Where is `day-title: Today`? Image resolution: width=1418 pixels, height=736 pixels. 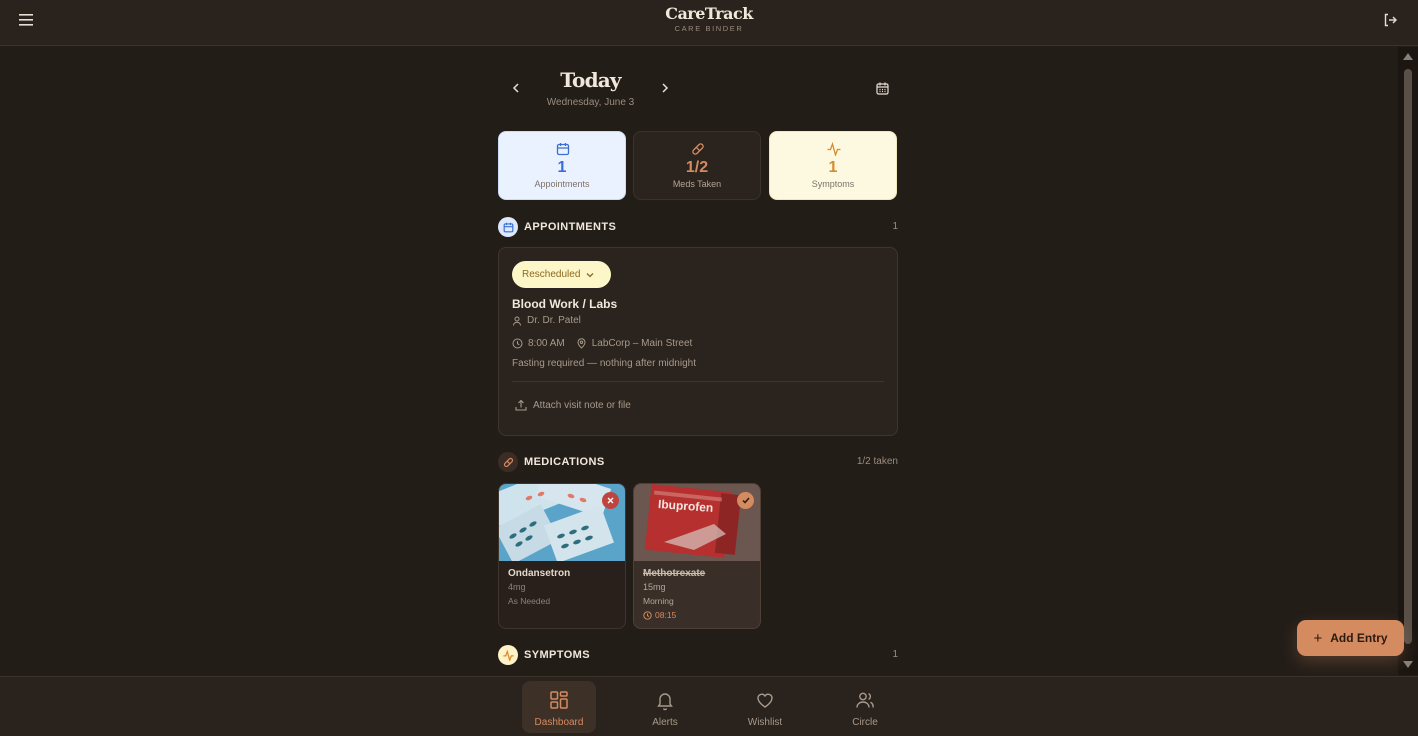
day-title: Today is located at coordinates (590, 80).